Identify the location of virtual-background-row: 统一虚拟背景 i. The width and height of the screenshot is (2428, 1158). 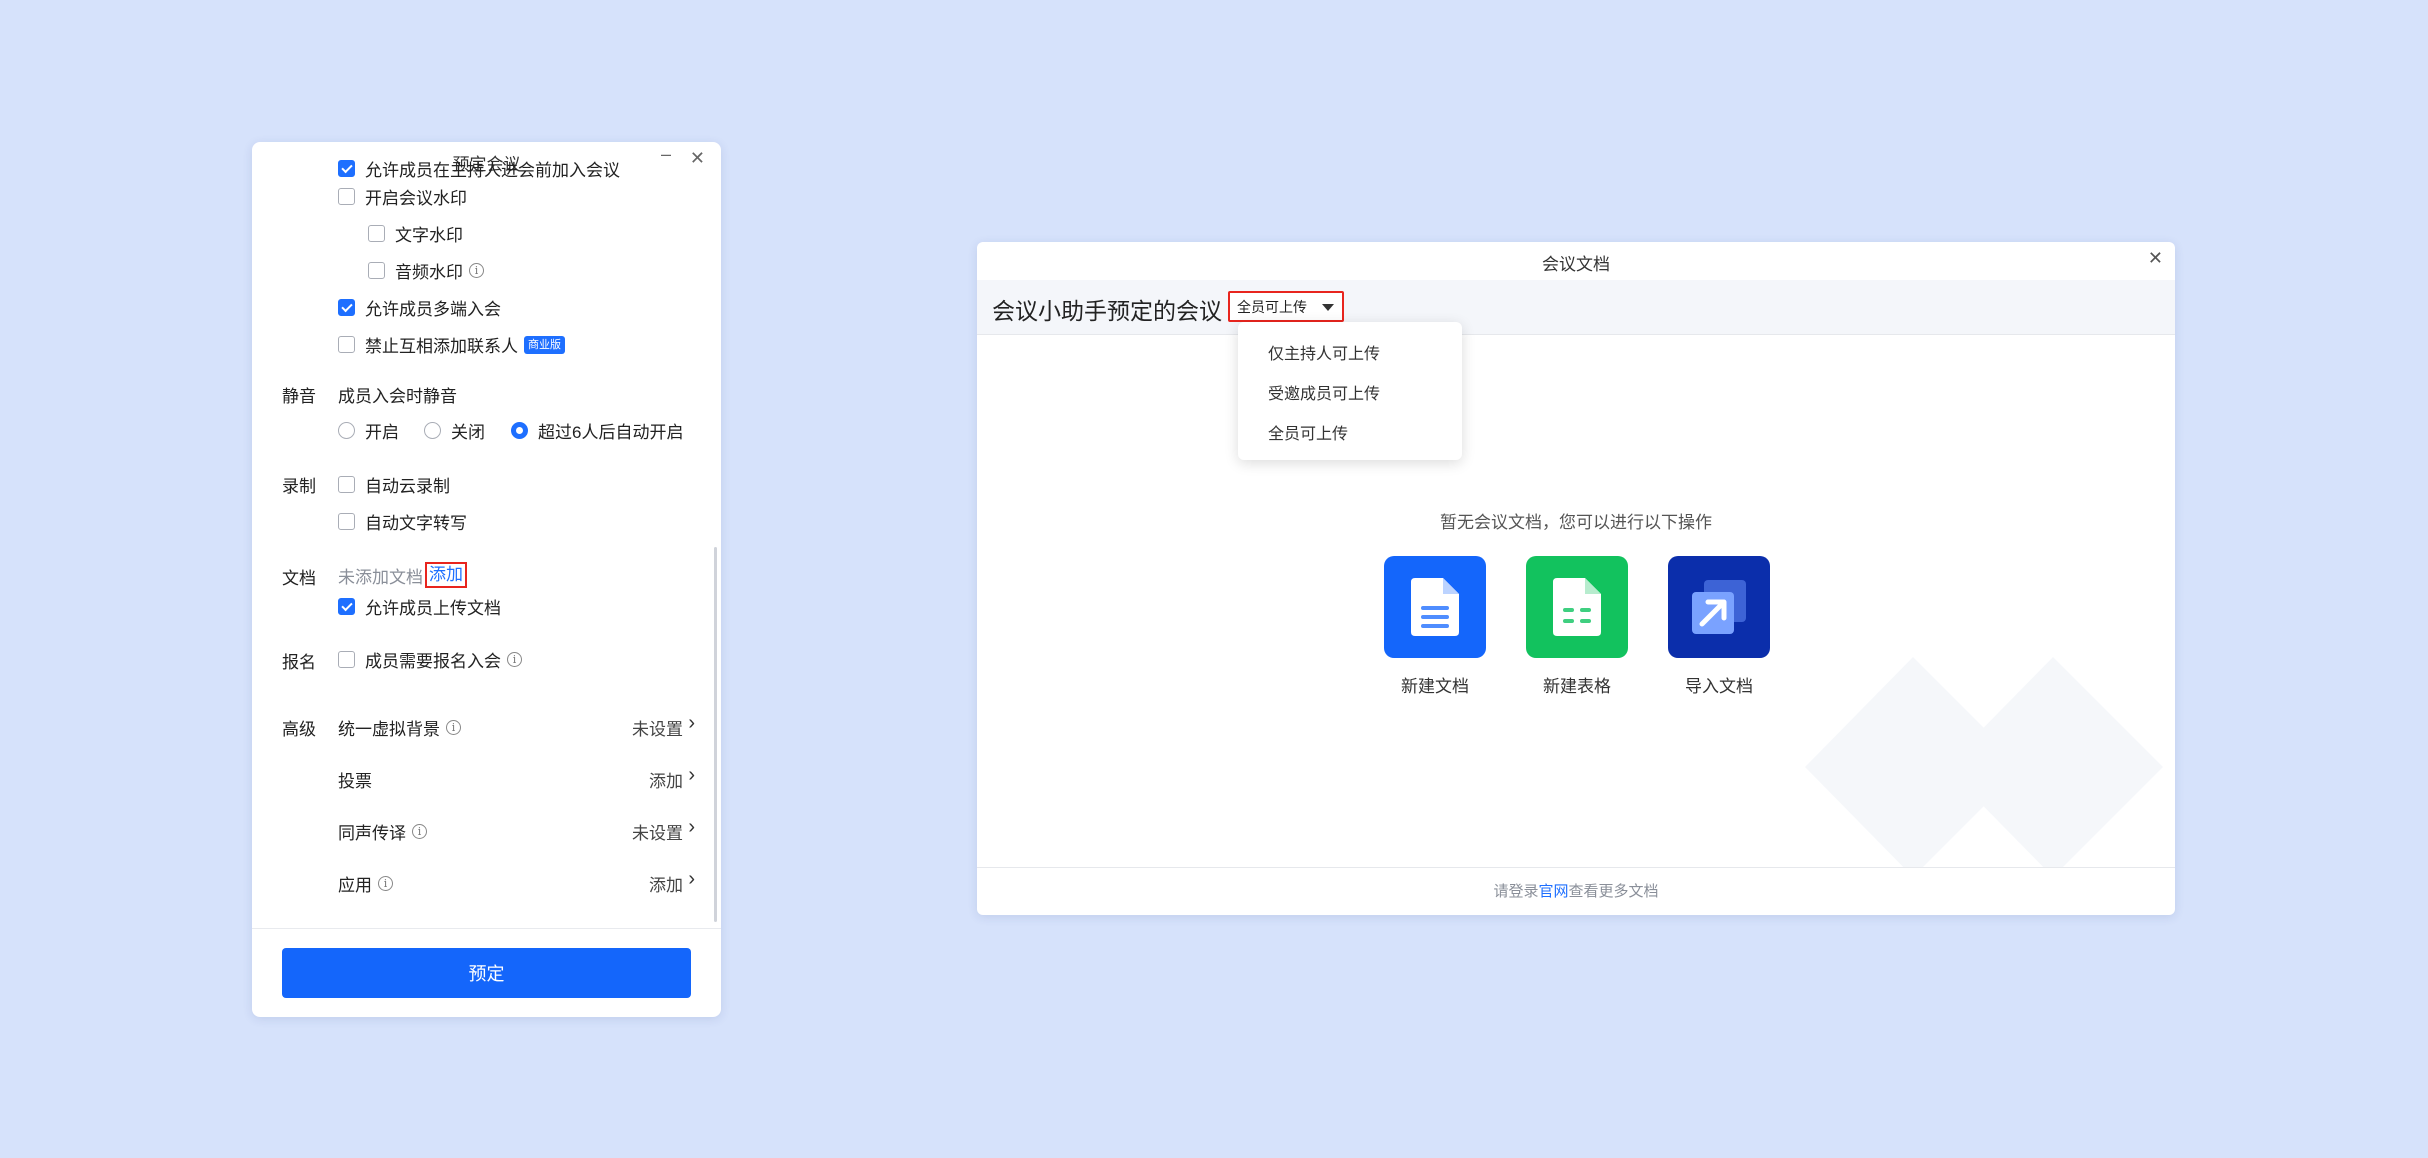
(399, 727).